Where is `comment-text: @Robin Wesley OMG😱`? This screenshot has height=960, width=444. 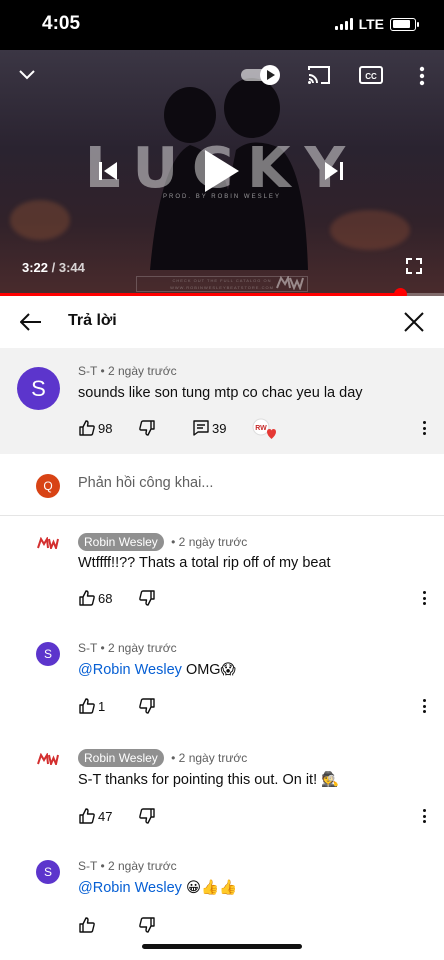 comment-text: @Robin Wesley OMG😱 is located at coordinates (157, 670).